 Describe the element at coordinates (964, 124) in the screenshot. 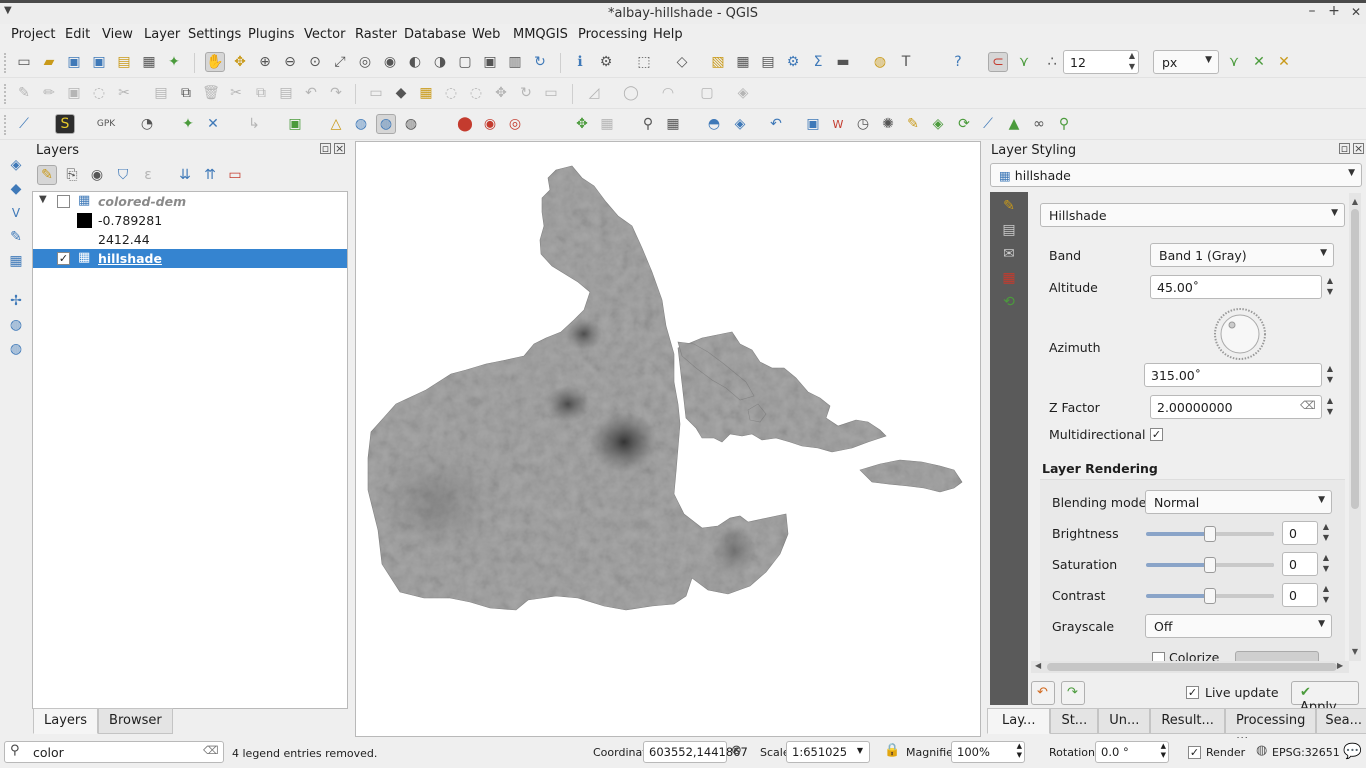

I see `refresh-plugin-icon: ⟳` at that location.